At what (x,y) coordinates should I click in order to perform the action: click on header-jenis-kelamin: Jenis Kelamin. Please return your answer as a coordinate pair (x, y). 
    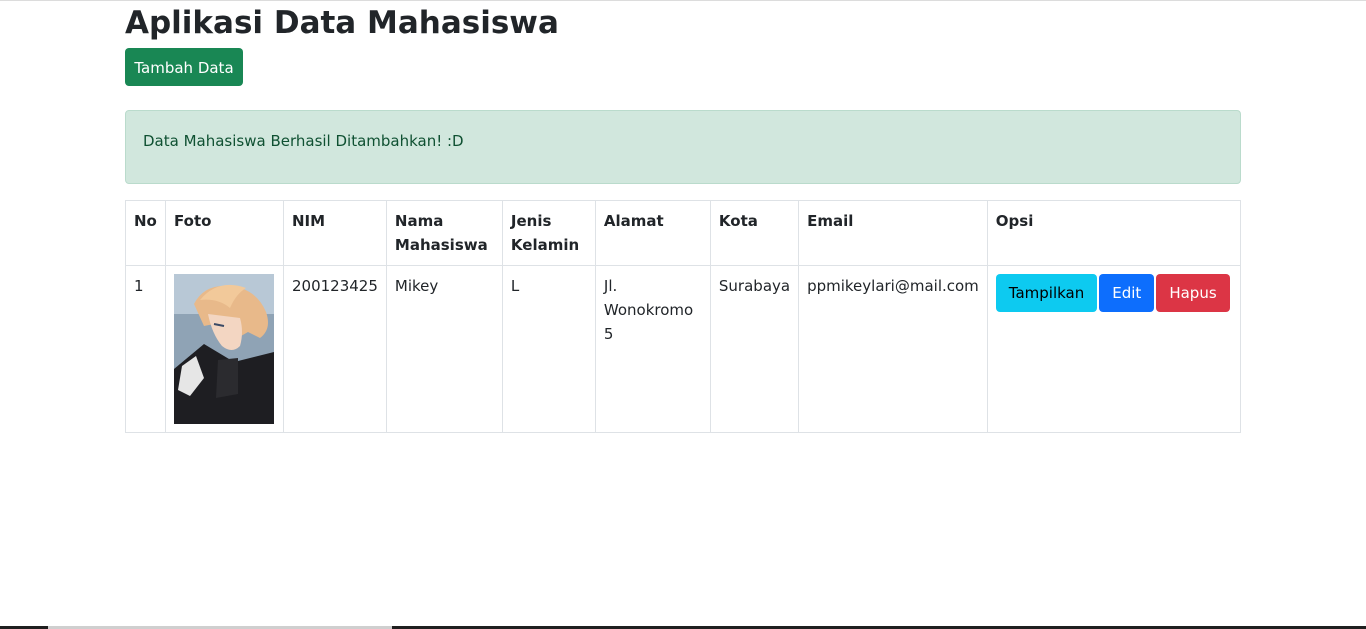
    Looking at the image, I should click on (548, 233).